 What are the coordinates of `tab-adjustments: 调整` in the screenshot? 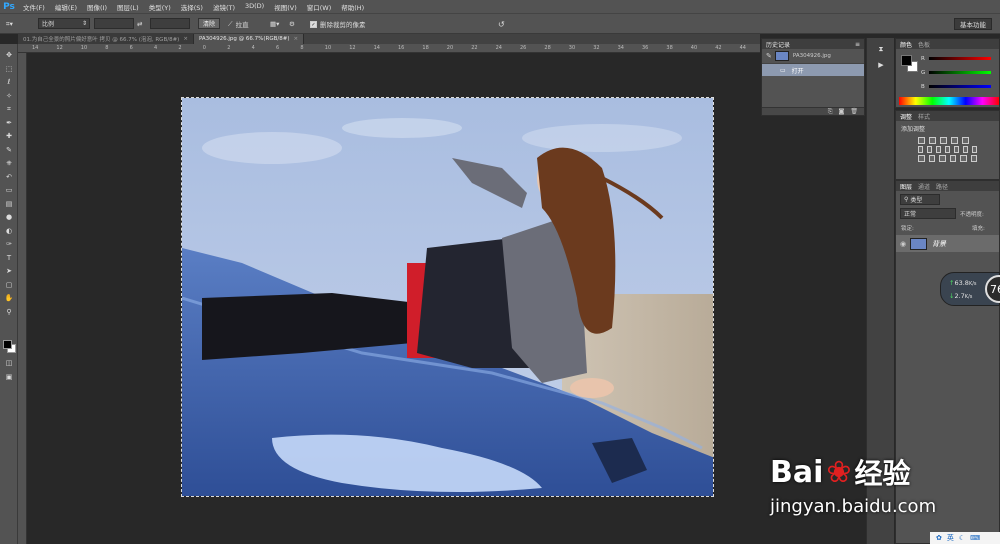 It's located at (906, 116).